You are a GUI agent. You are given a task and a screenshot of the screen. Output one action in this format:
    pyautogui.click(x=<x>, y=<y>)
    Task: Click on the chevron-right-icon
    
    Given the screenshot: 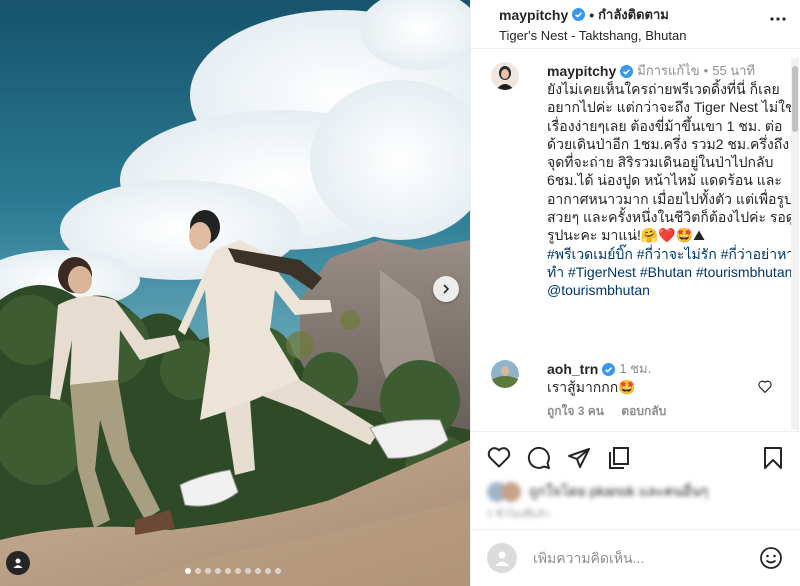 What is the action you would take?
    pyautogui.click(x=446, y=289)
    